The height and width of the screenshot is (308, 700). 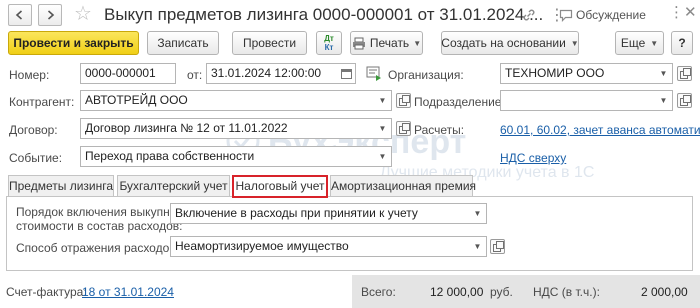 What do you see at coordinates (555, 73) in the screenshot?
I see `organization-value: ТЕХНОМИР ООО` at bounding box center [555, 73].